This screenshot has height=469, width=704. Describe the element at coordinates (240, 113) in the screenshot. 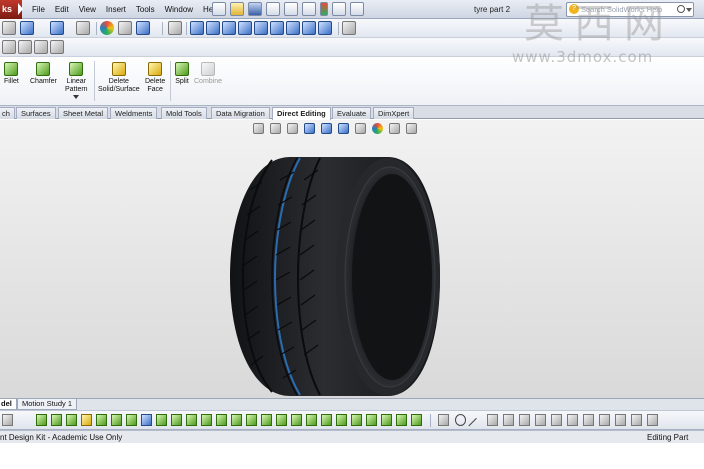

I see `tab-data-migration: Data Migration` at that location.